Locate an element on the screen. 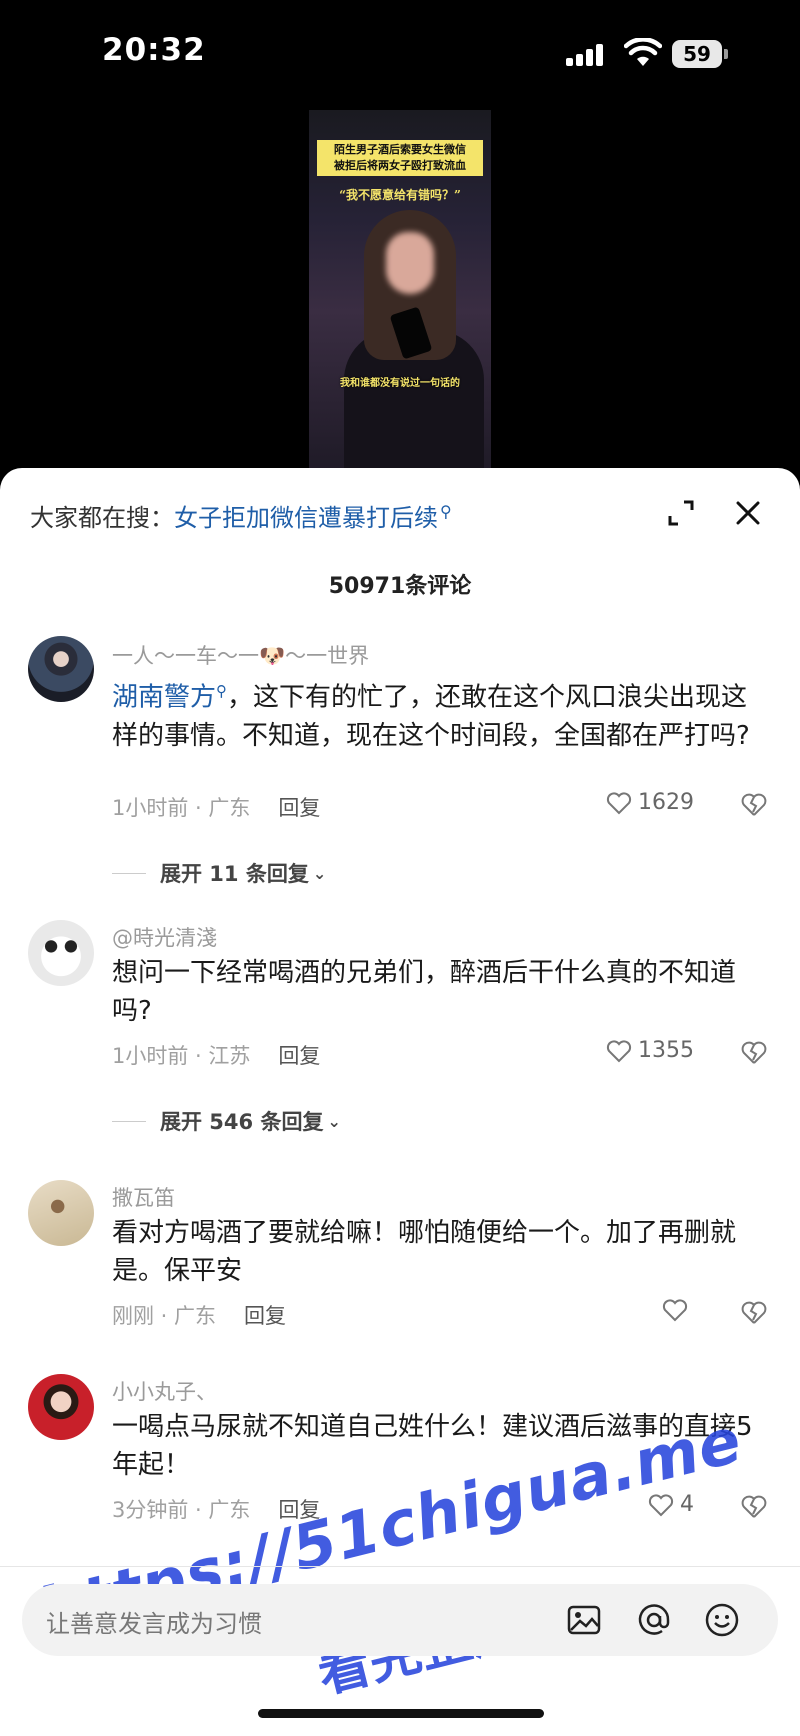  at-mention-icon is located at coordinates (654, 1620).